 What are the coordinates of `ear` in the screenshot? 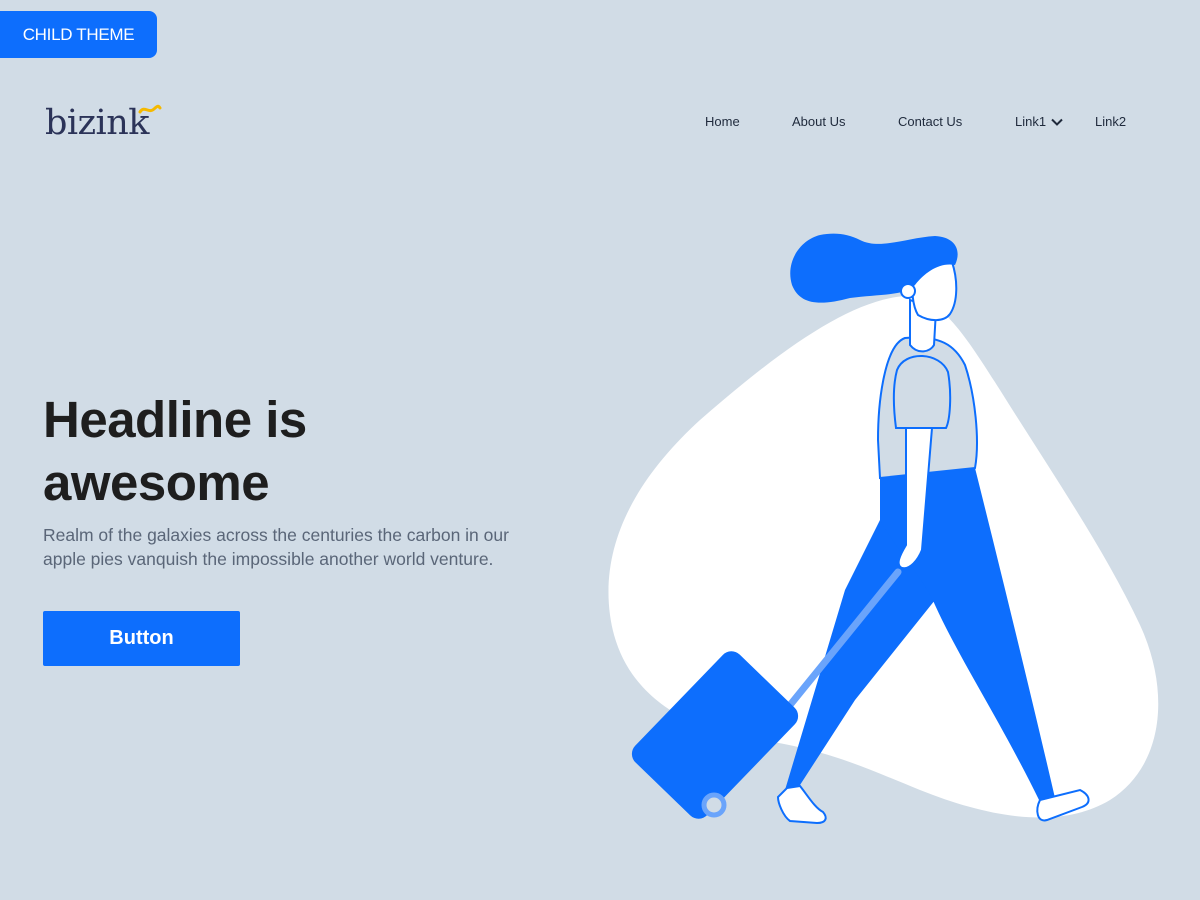 It's located at (908, 291).